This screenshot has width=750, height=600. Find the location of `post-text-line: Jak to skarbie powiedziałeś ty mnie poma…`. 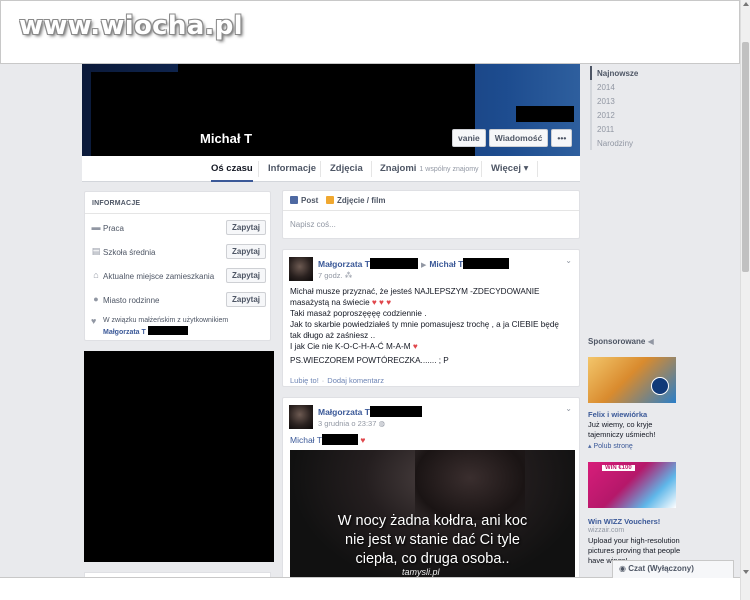

post-text-line: Jak to skarbie powiedziałeś ty mnie poma… is located at coordinates (424, 324).